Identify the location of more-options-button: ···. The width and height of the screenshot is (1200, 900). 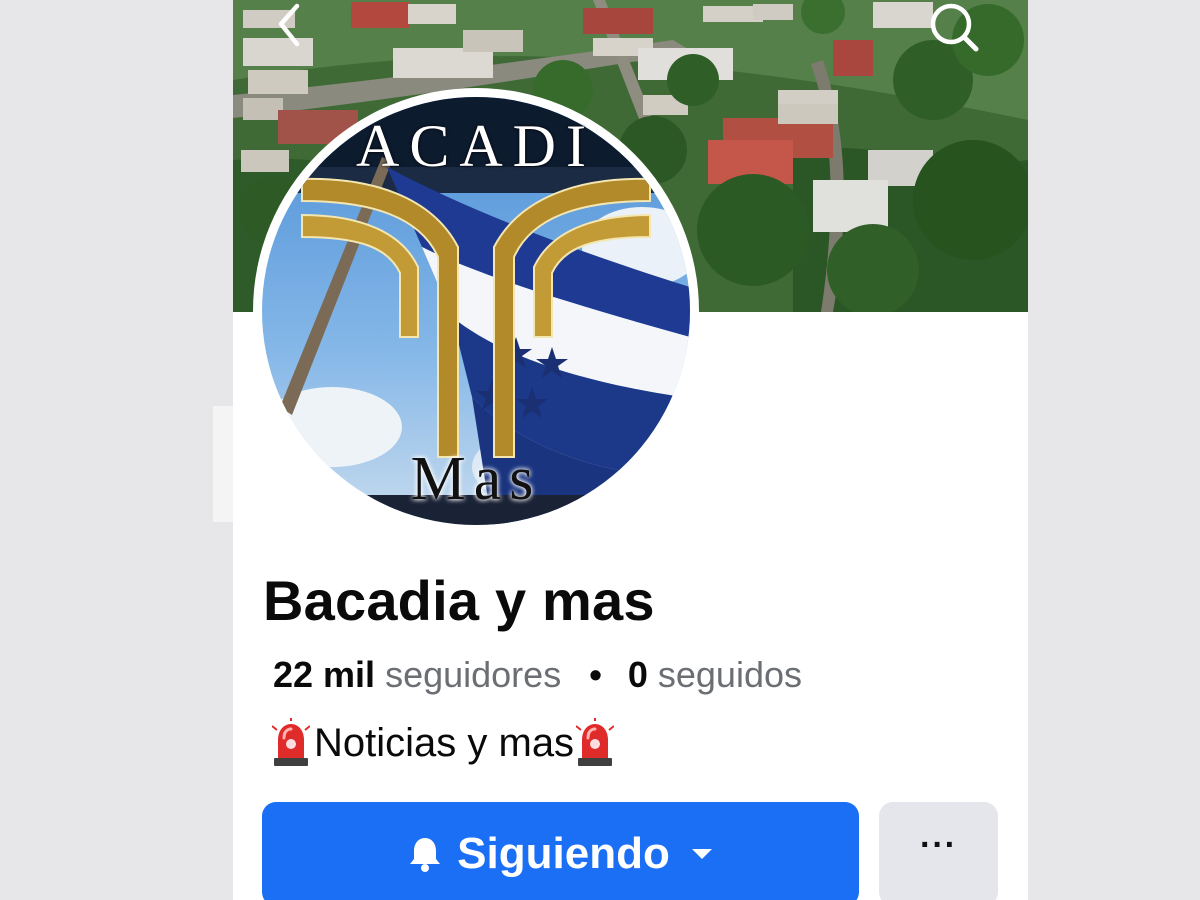
(938, 851).